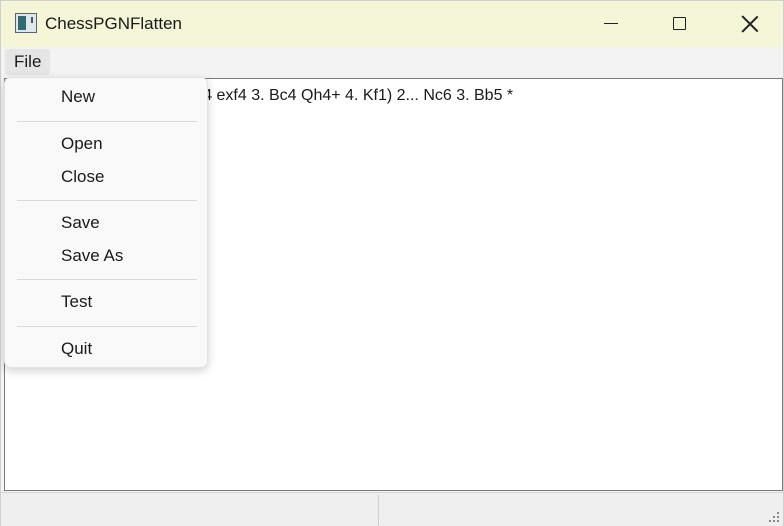  I want to click on maximize-icon, so click(679, 23).